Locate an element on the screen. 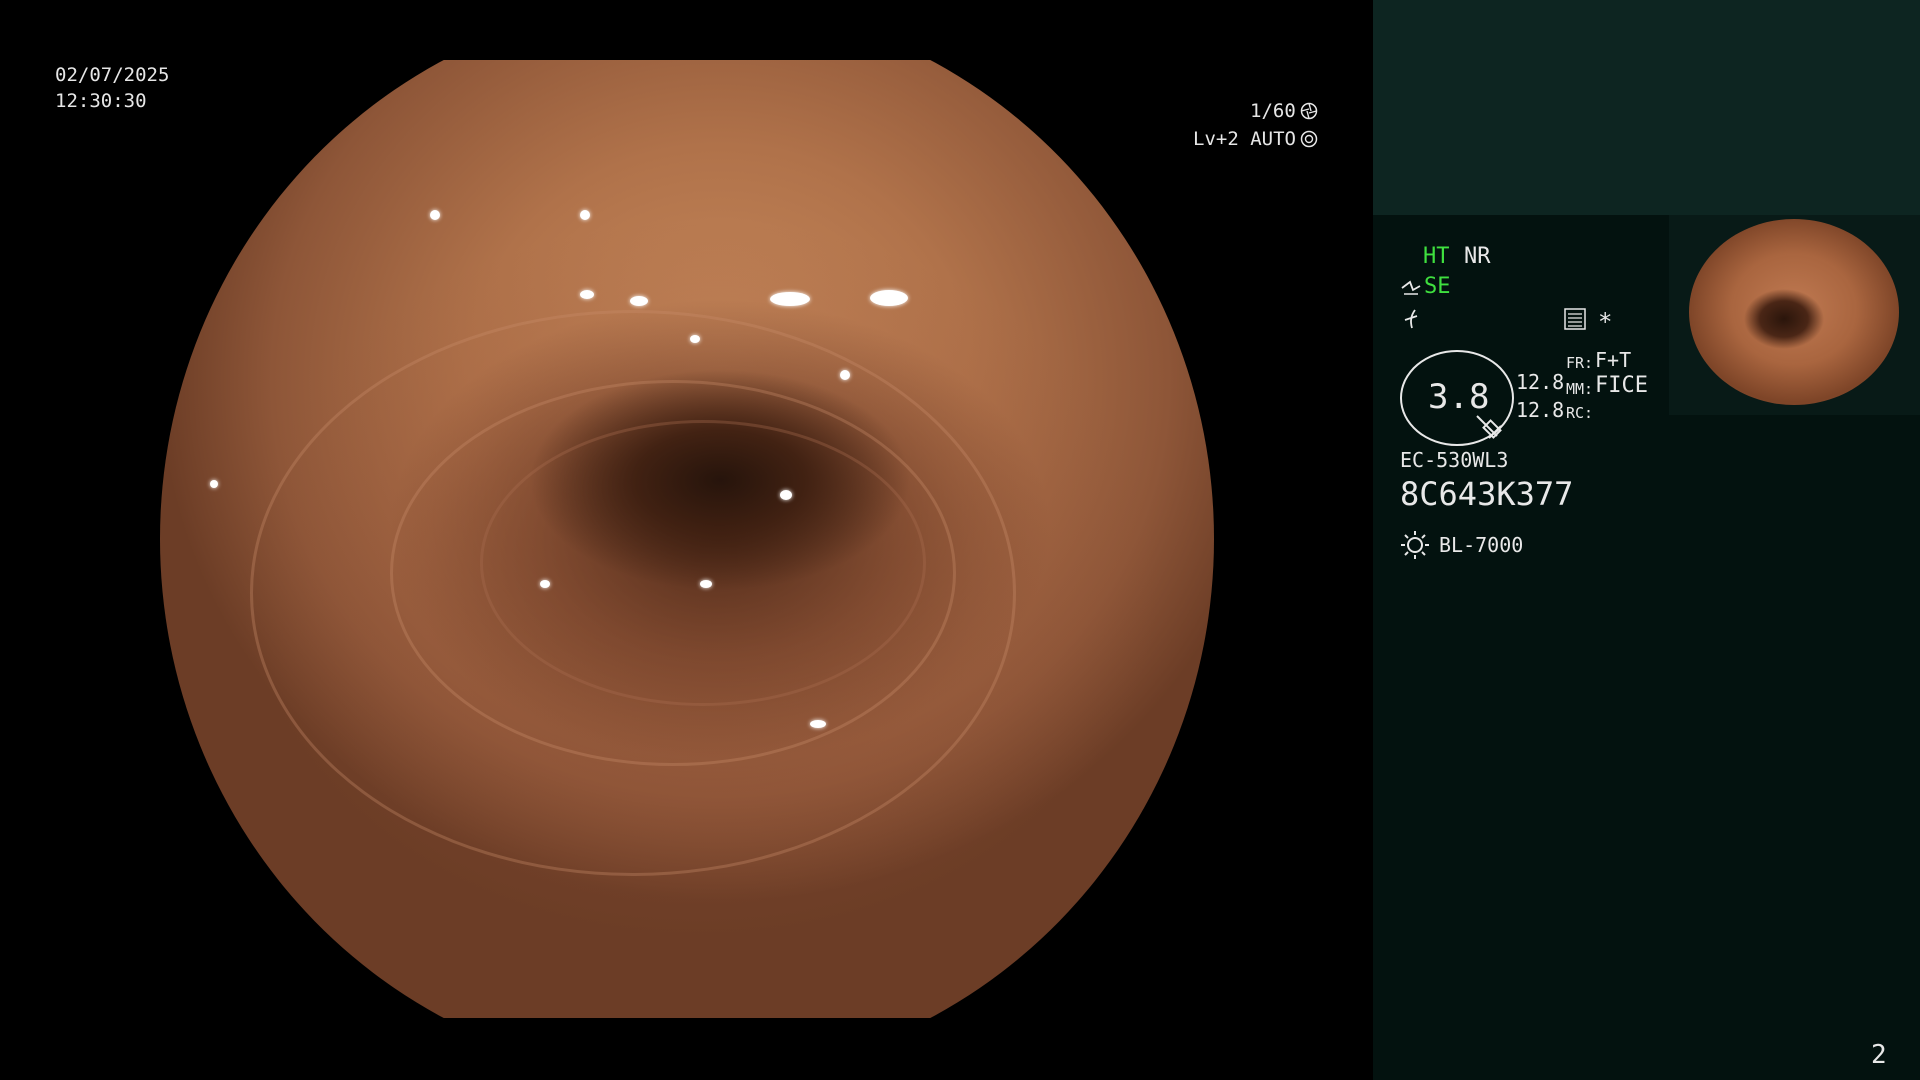 Image resolution: width=1920 pixels, height=1080 pixels. shutter-icon is located at coordinates (1309, 111).